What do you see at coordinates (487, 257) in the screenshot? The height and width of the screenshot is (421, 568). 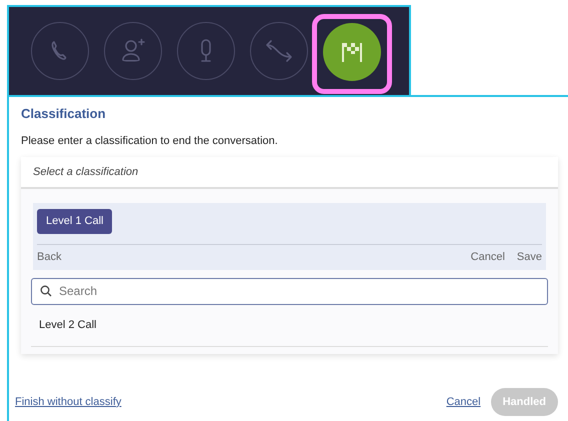 I see `cancel-button: Cancel` at bounding box center [487, 257].